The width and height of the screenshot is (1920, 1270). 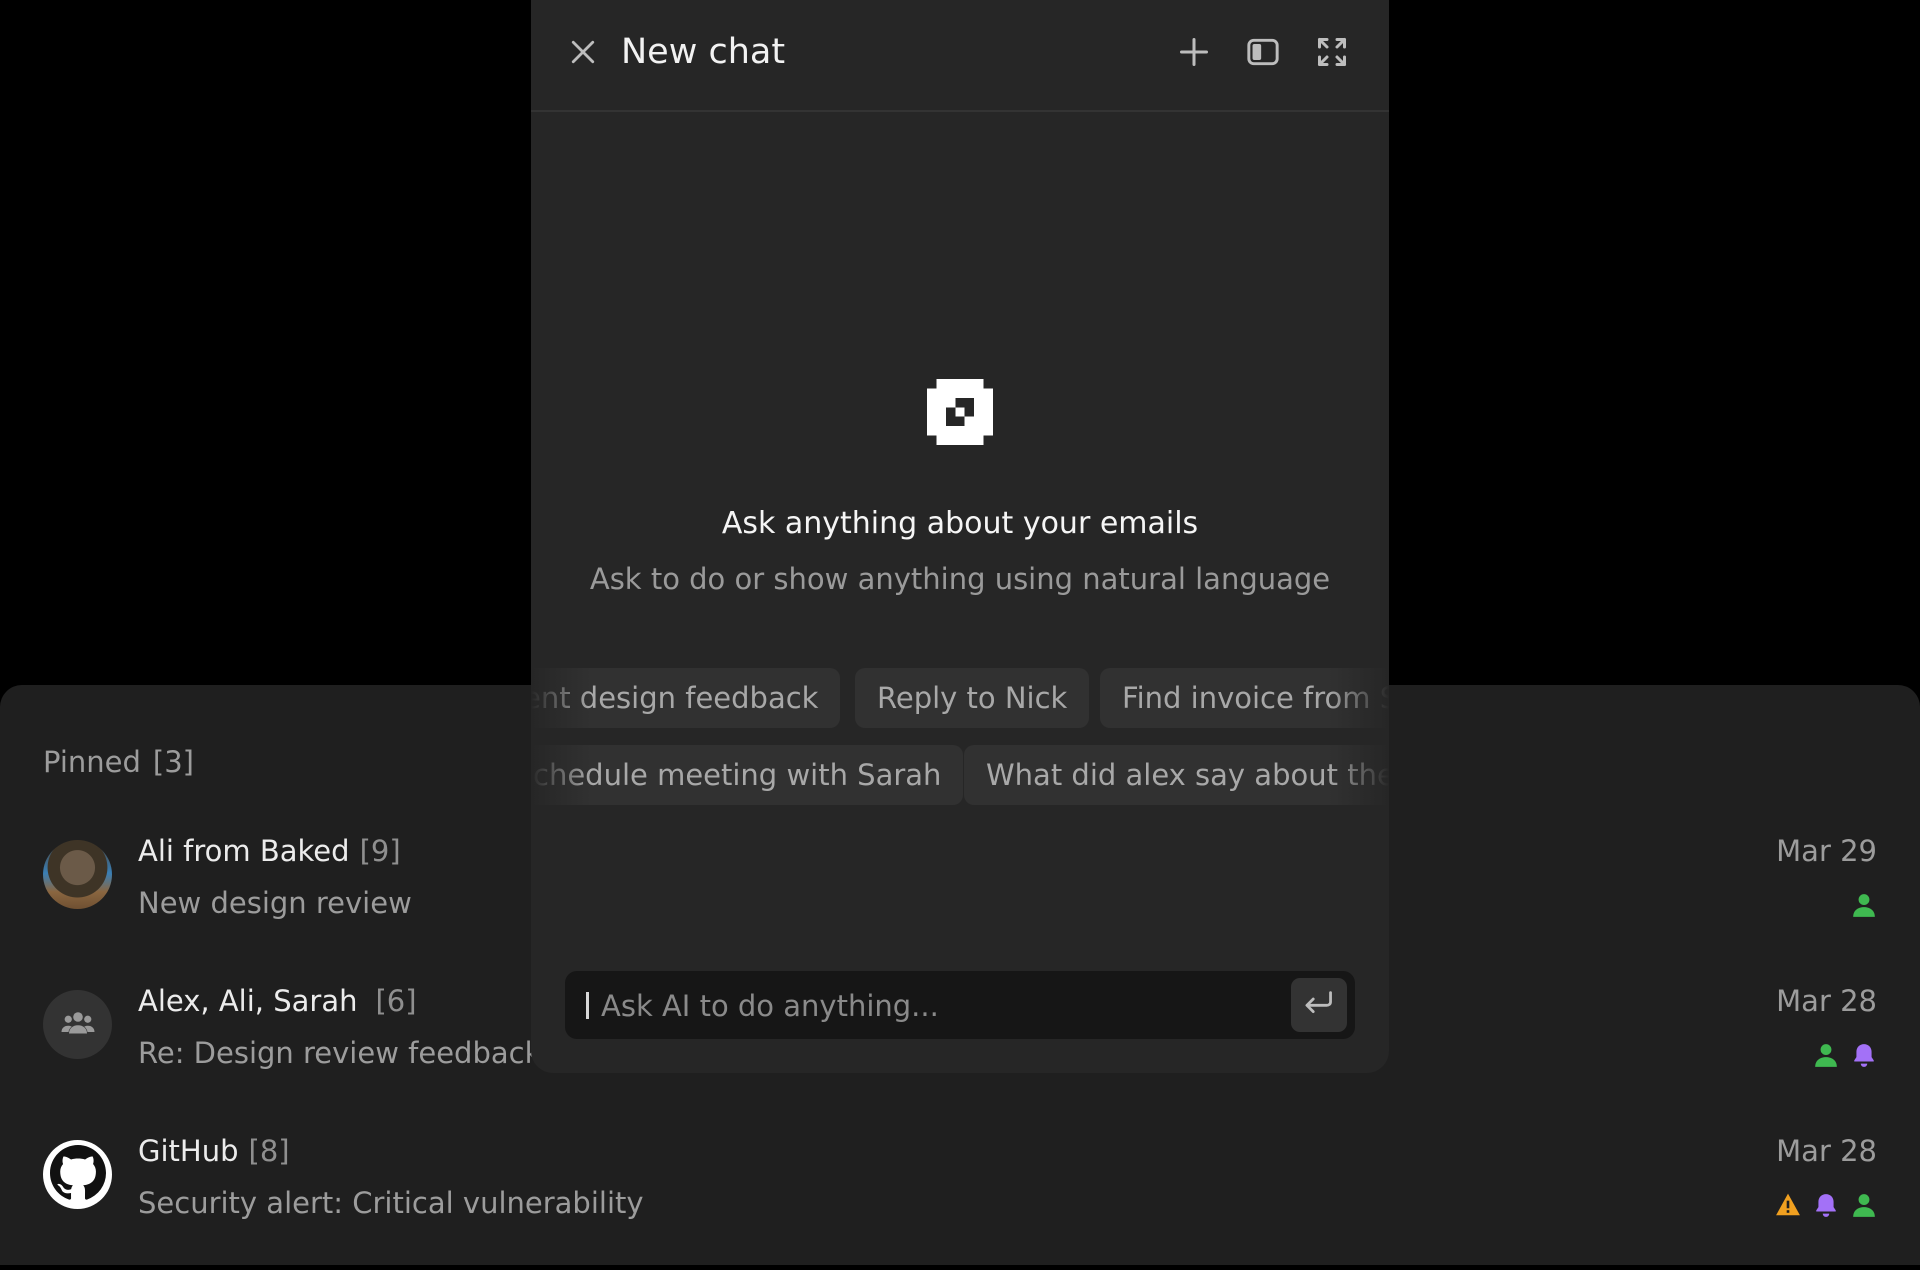 I want to click on suggestion-chip: Find invoice from S, so click(x=1244, y=698).